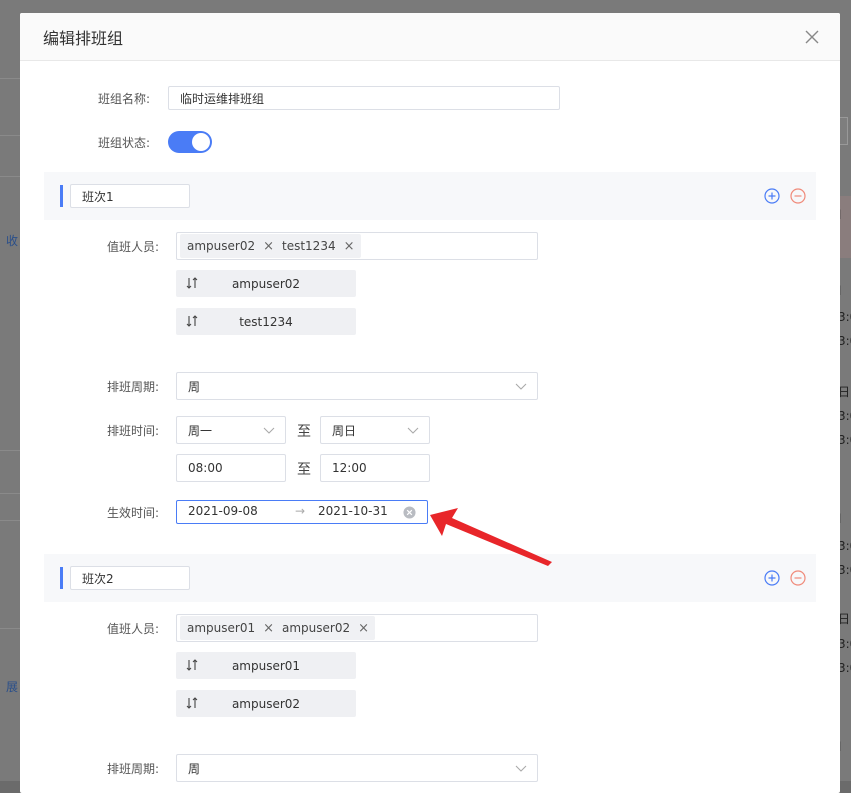  I want to click on range-arrow-icon: →, so click(300, 511).